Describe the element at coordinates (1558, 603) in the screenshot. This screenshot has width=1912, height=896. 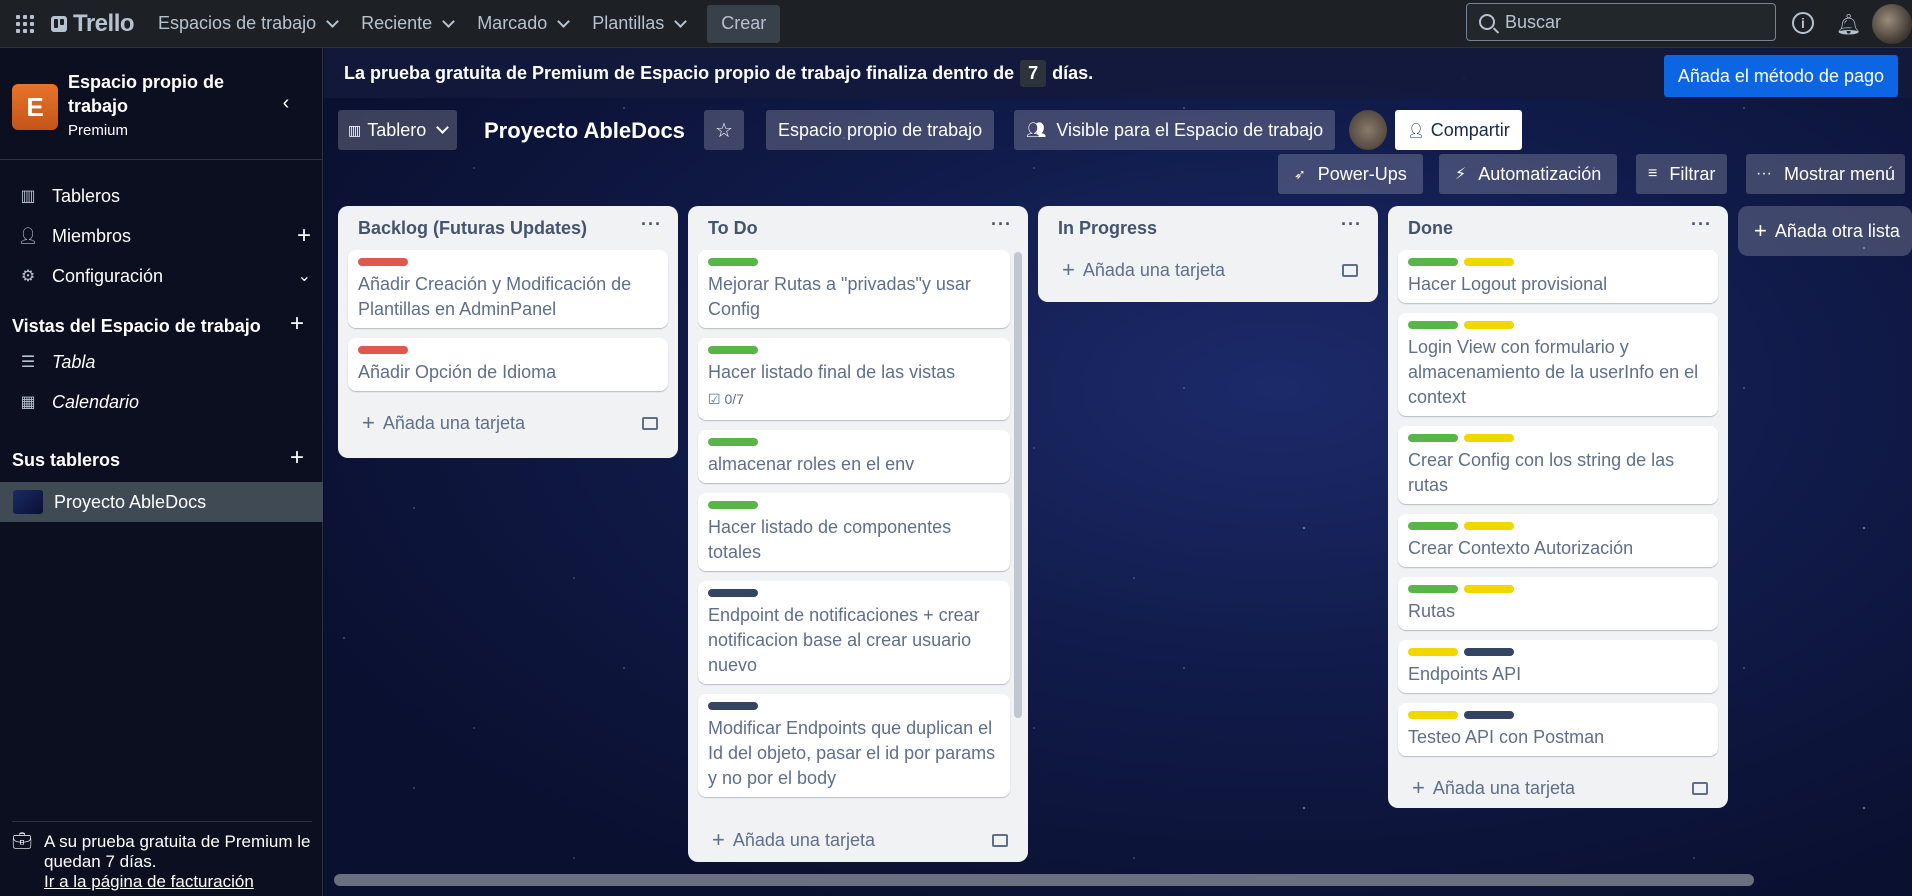
I see `card: Rutas` at that location.